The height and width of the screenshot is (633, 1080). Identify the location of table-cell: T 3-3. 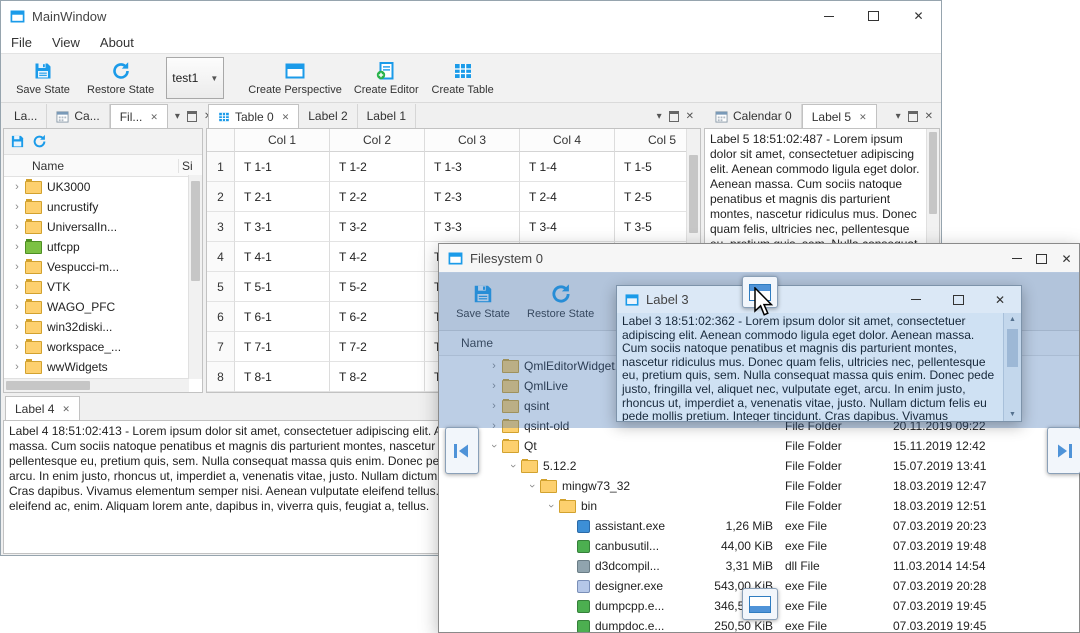
(472, 227).